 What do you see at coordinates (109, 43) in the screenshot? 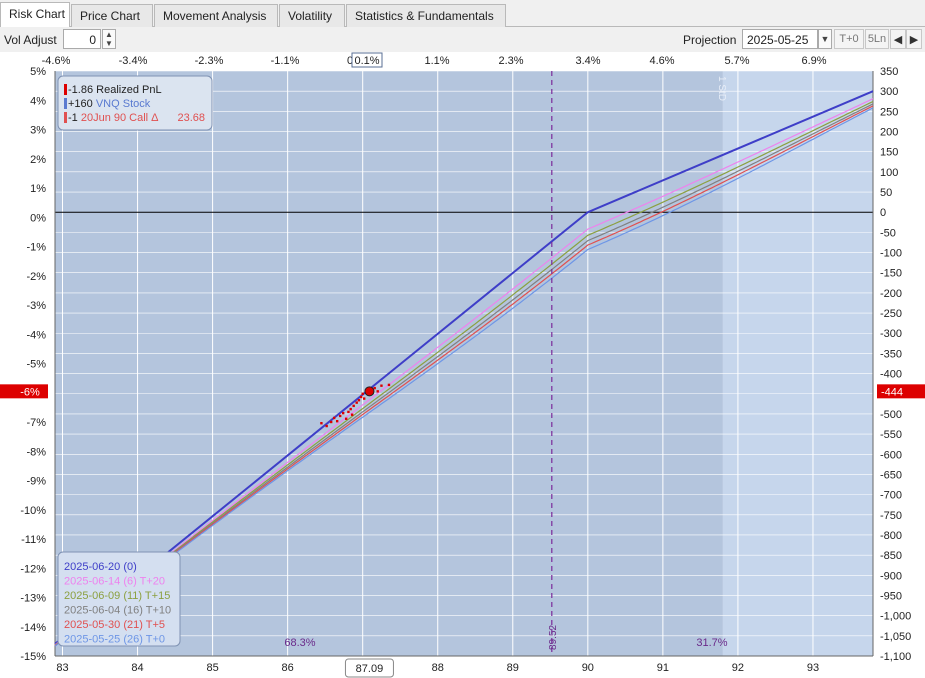
I see `spin-down-icon: ▼` at bounding box center [109, 43].